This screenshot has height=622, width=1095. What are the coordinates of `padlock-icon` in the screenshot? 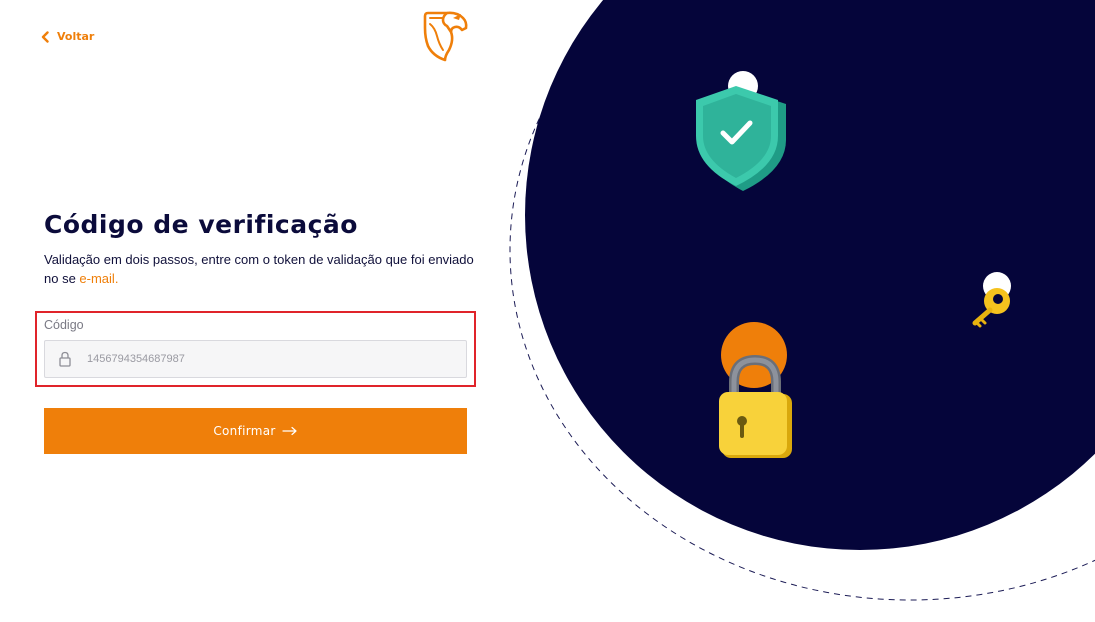 It's located at (755, 390).